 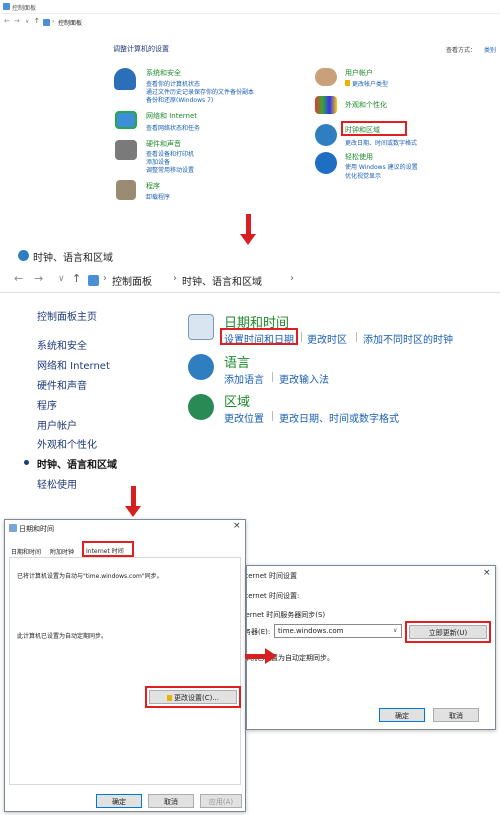 I want to click on link-windows-recommended: 使用 Windows 建议的设置, so click(x=381, y=166).